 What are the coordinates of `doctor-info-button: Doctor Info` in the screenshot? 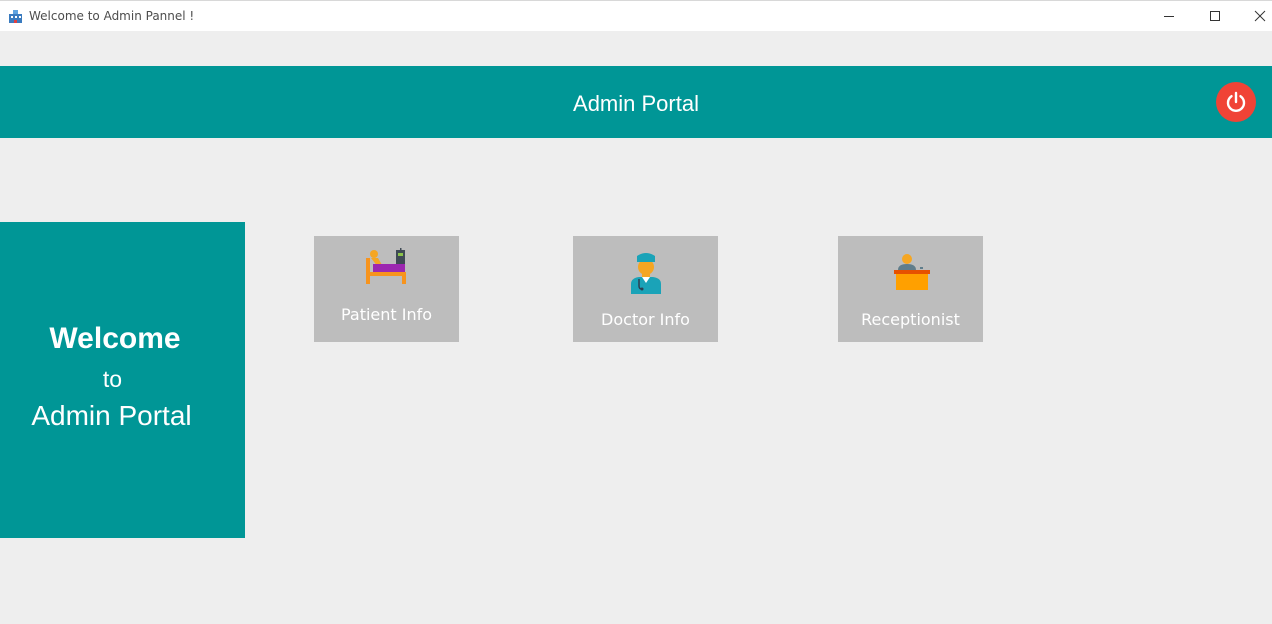 It's located at (645, 289).